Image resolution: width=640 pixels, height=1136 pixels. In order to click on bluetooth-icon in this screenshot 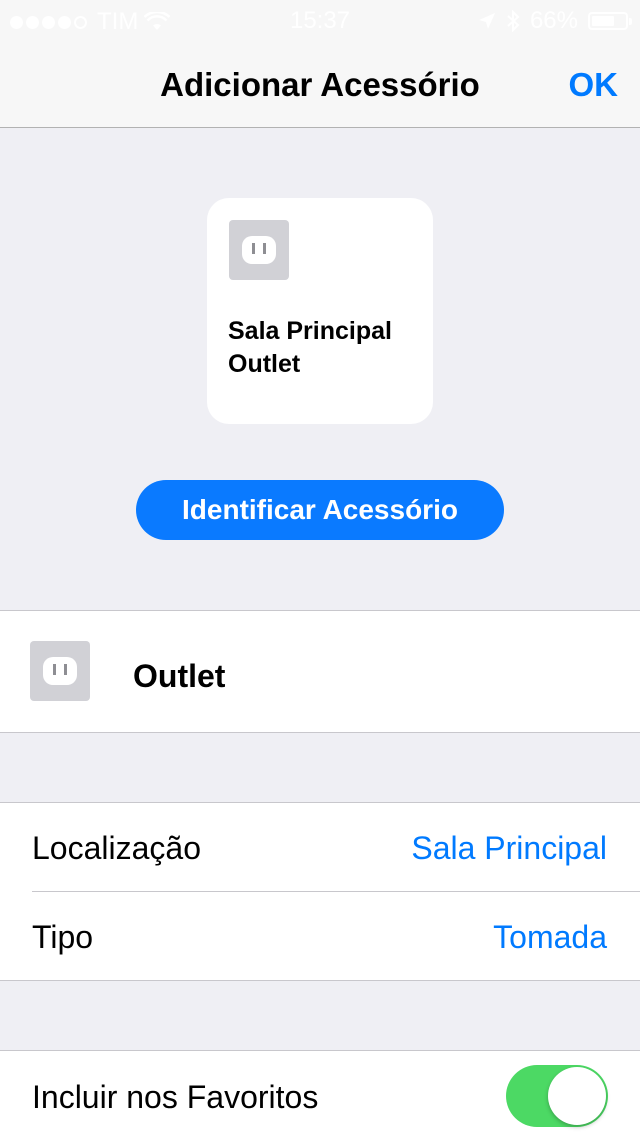, I will do `click(513, 21)`.